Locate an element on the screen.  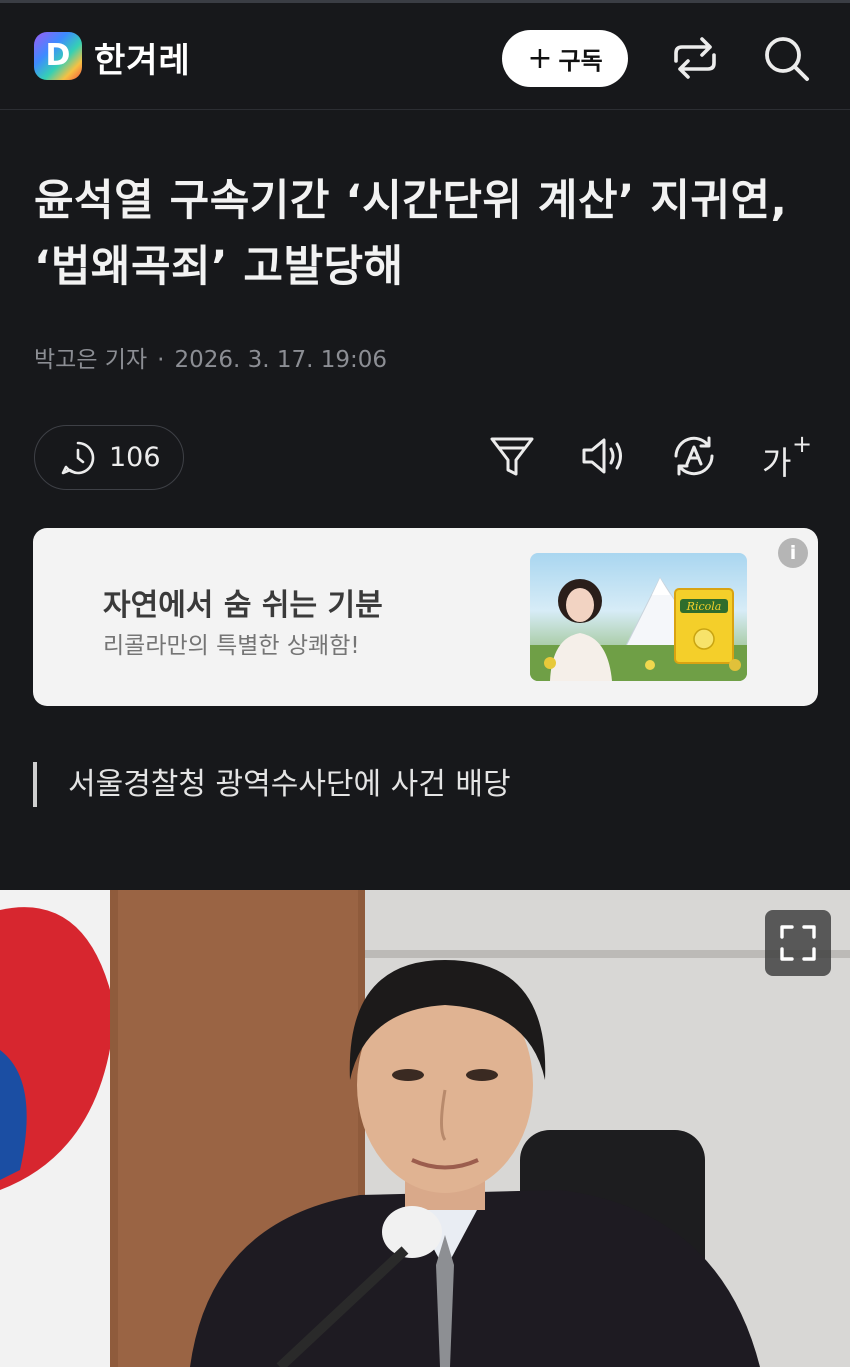
app-logo-icon: D is located at coordinates (58, 56).